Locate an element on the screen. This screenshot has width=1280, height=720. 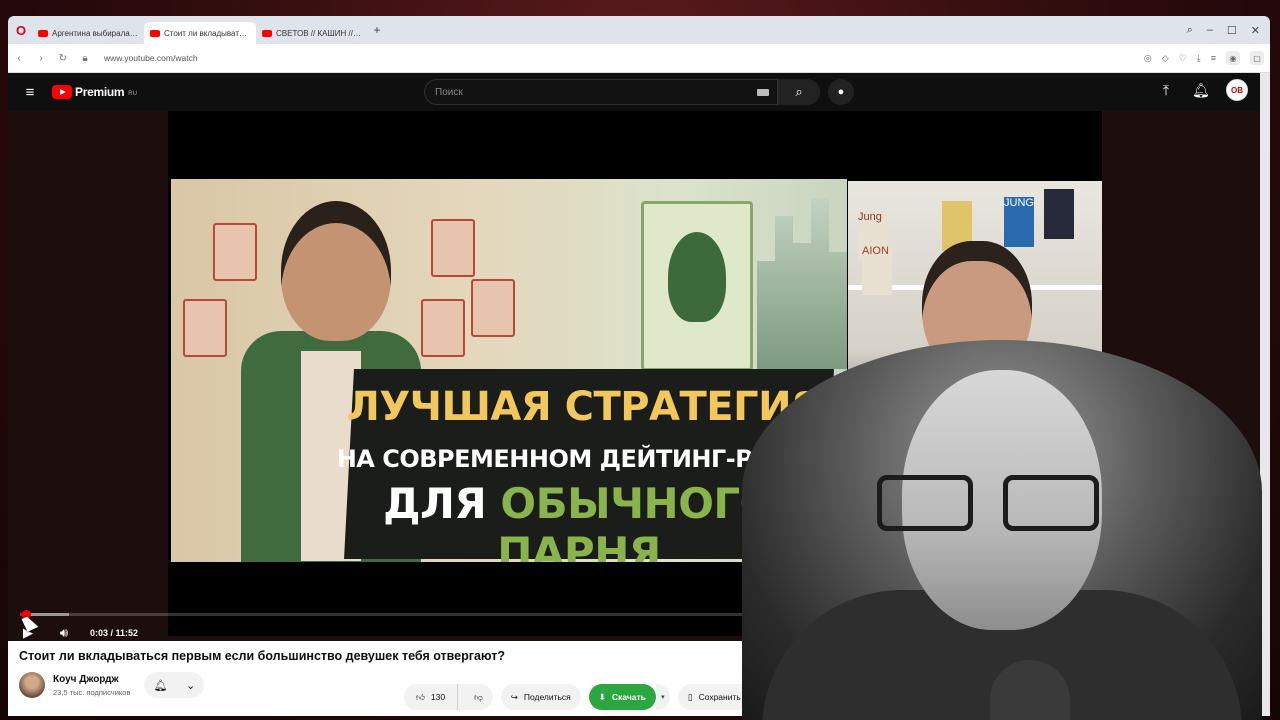
bookmark-icon: ▯ is located at coordinates (690, 696).